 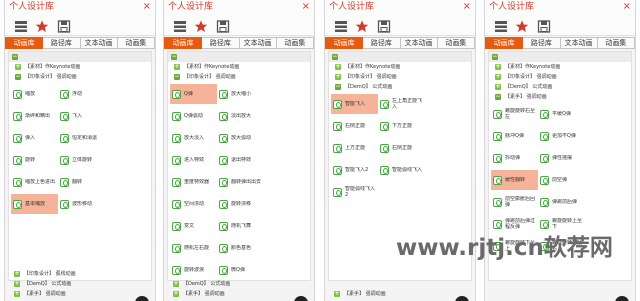 I want to click on animation-item: 智能弧线飞入2, so click(x=354, y=192).